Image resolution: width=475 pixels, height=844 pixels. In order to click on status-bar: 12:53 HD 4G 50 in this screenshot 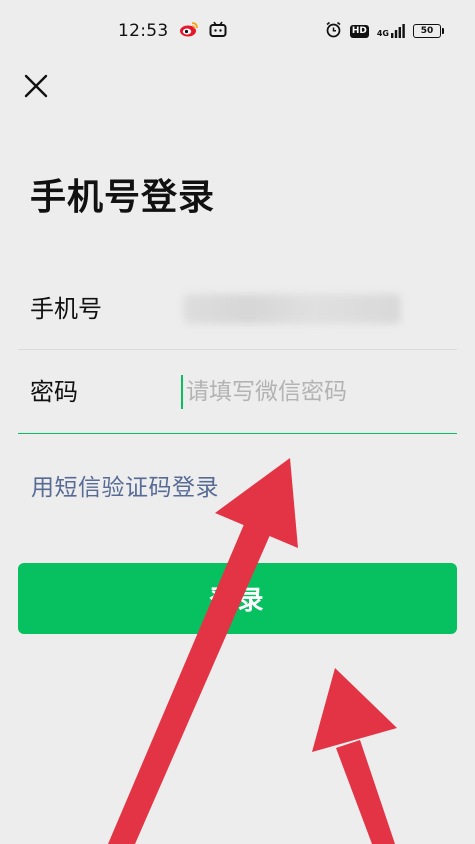, I will do `click(237, 31)`.